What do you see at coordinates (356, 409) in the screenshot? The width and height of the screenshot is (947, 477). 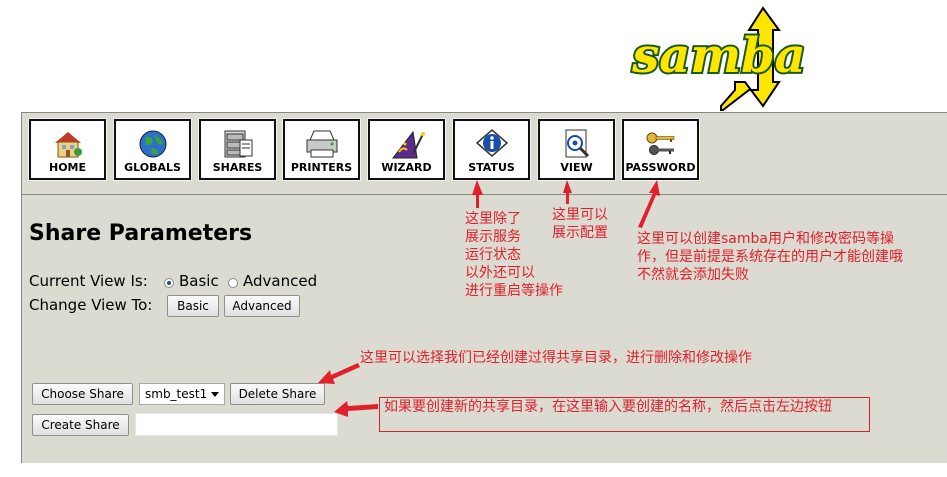 I see `create-share-arrow` at bounding box center [356, 409].